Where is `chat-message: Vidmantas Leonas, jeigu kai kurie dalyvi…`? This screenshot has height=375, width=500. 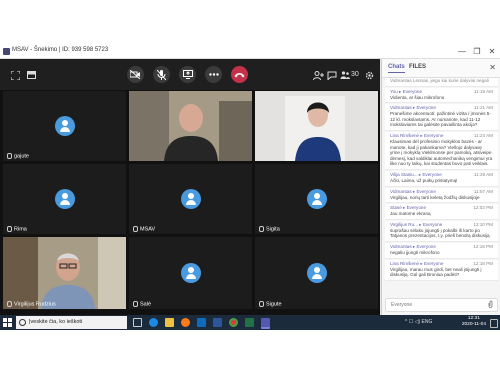
chat-message: Vidmantas Leonas, jeigu kai kurie dalyvi… is located at coordinates (441, 82).